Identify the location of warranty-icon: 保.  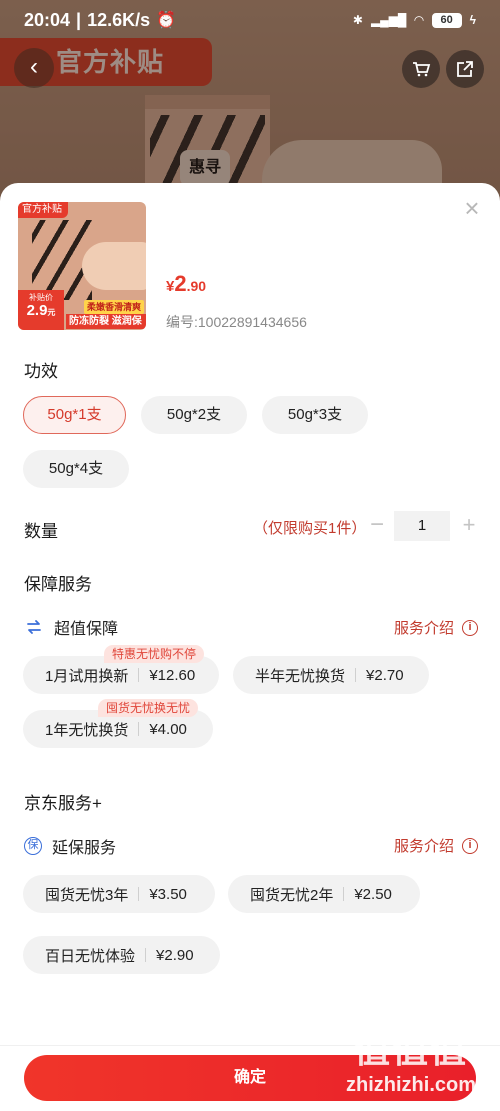
(33, 846).